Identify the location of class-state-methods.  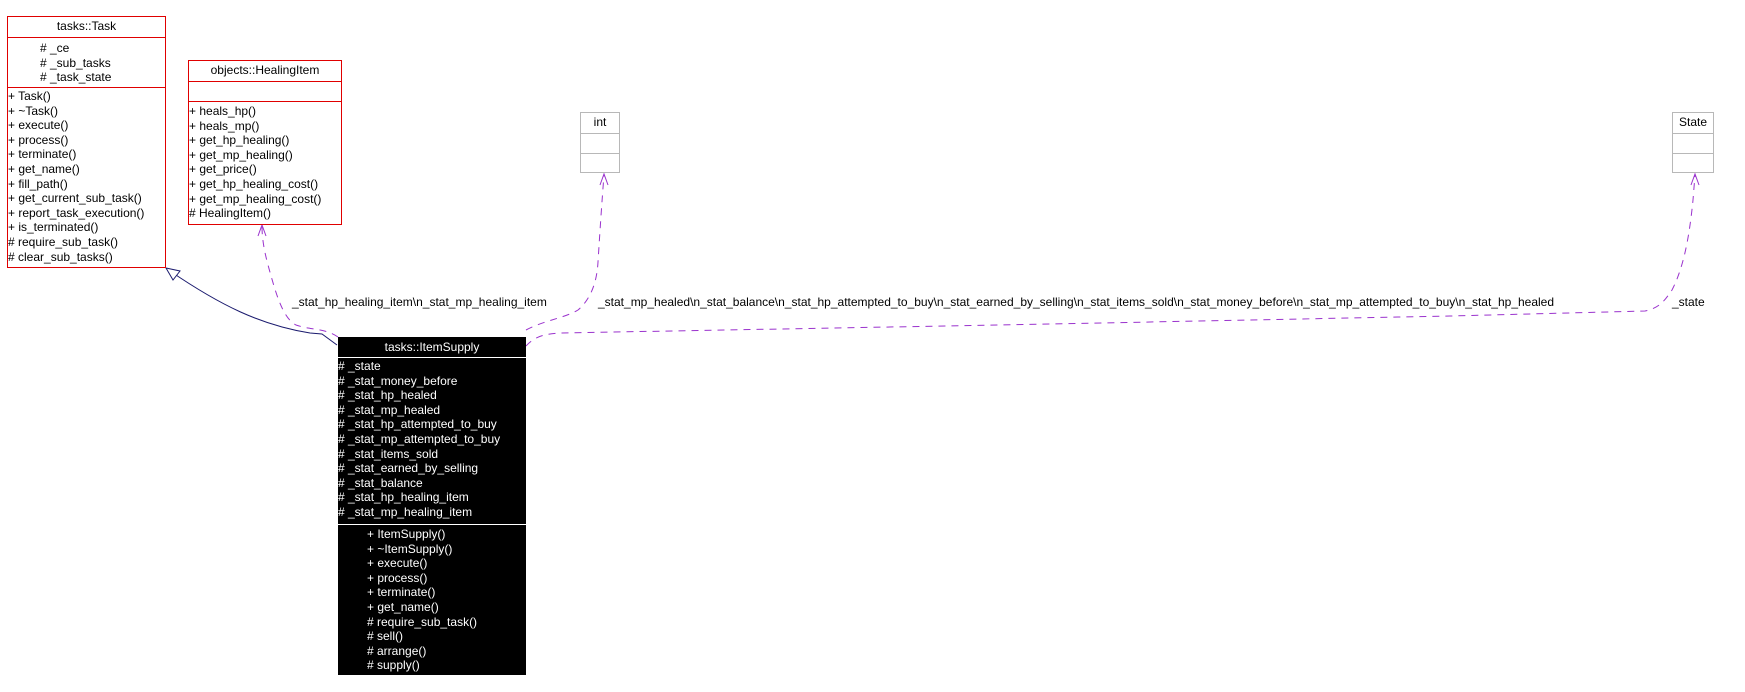
(1693, 163).